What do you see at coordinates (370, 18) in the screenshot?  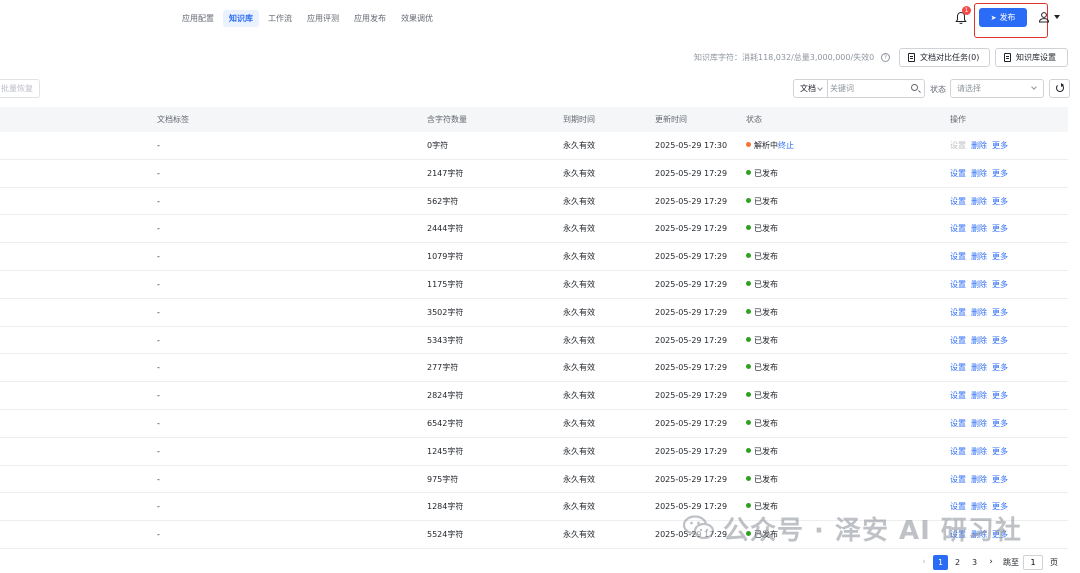 I see `tab-item: 应用发布` at bounding box center [370, 18].